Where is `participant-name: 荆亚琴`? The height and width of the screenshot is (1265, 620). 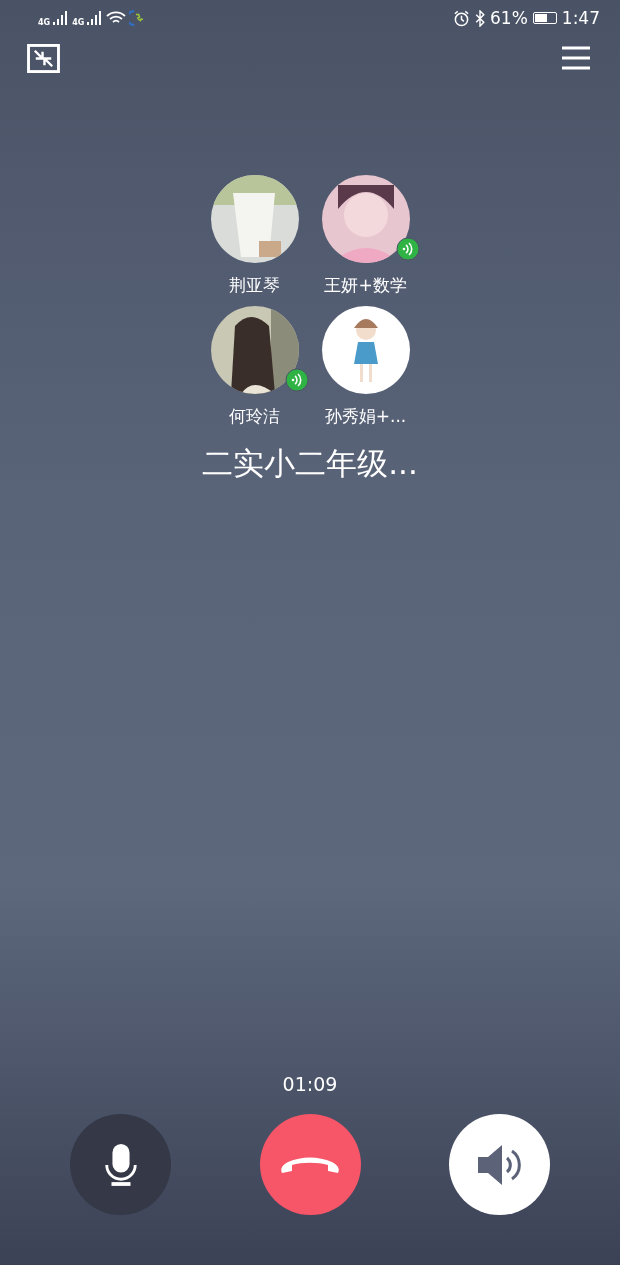 participant-name: 荆亚琴 is located at coordinates (254, 285).